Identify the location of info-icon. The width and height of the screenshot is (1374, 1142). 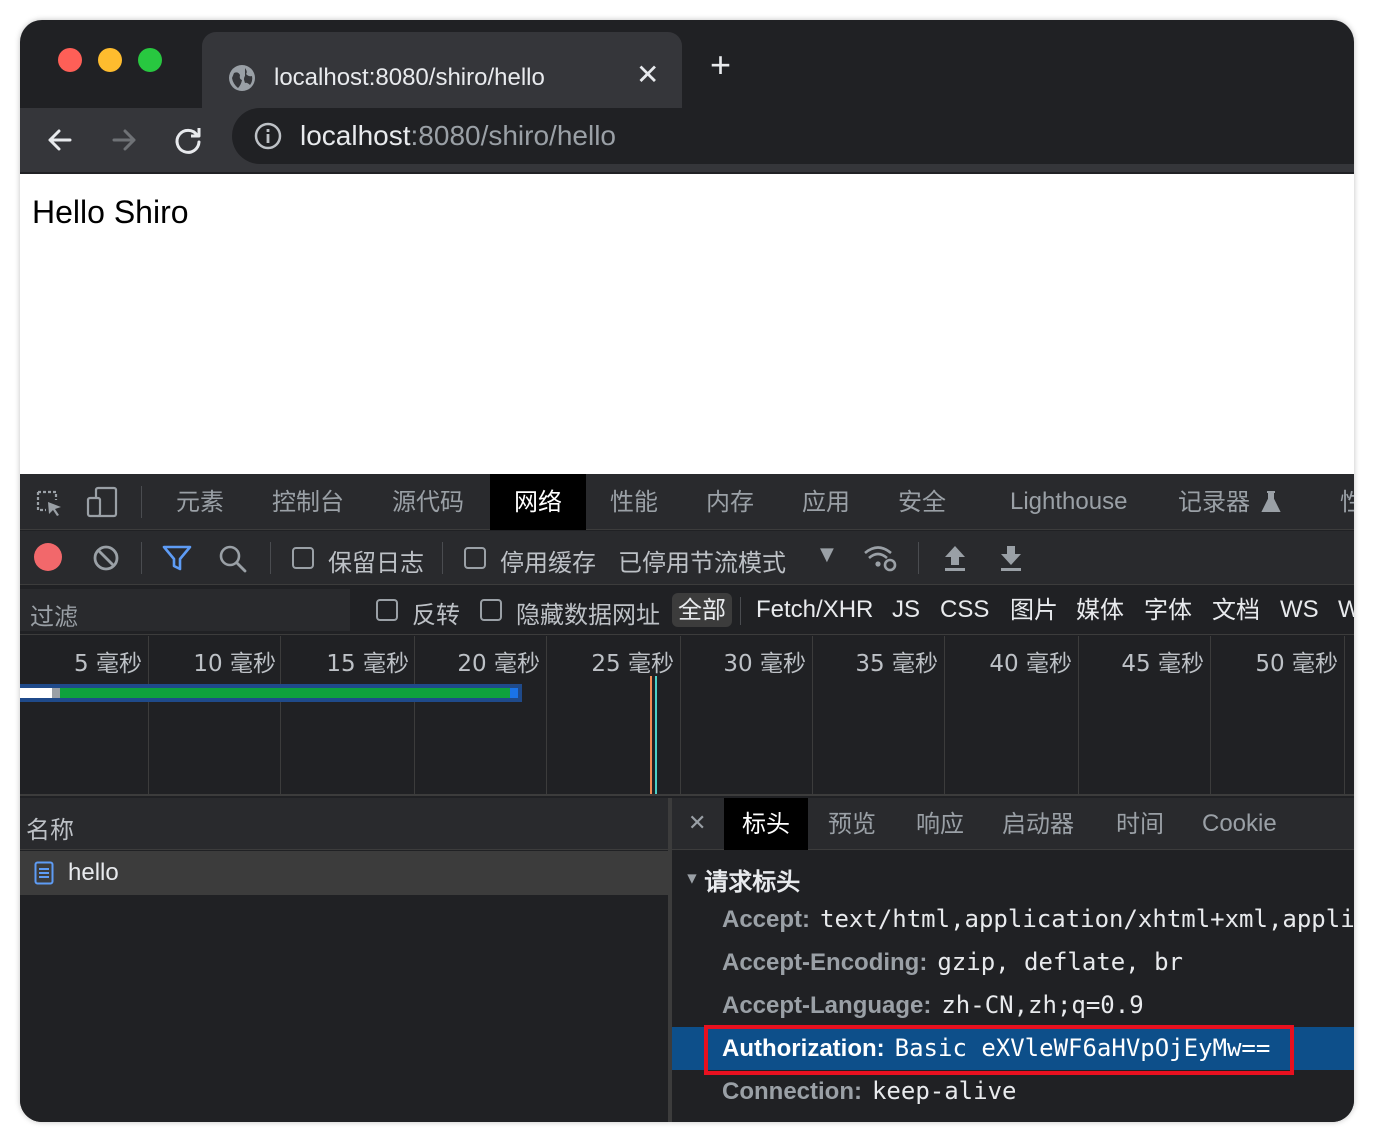
(268, 136).